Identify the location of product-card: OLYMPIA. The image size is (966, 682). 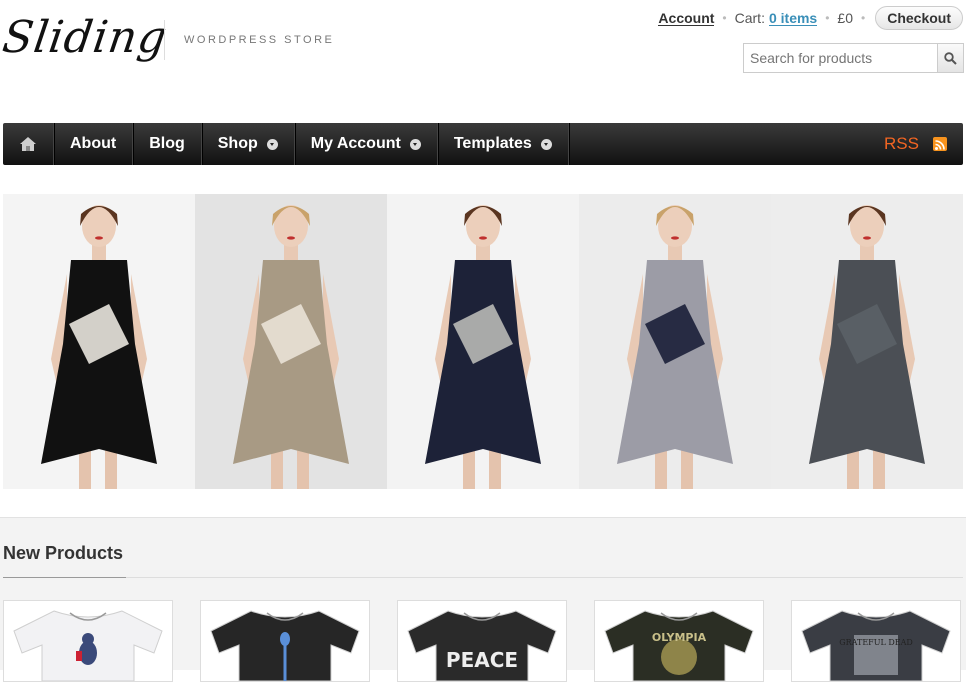
(679, 641).